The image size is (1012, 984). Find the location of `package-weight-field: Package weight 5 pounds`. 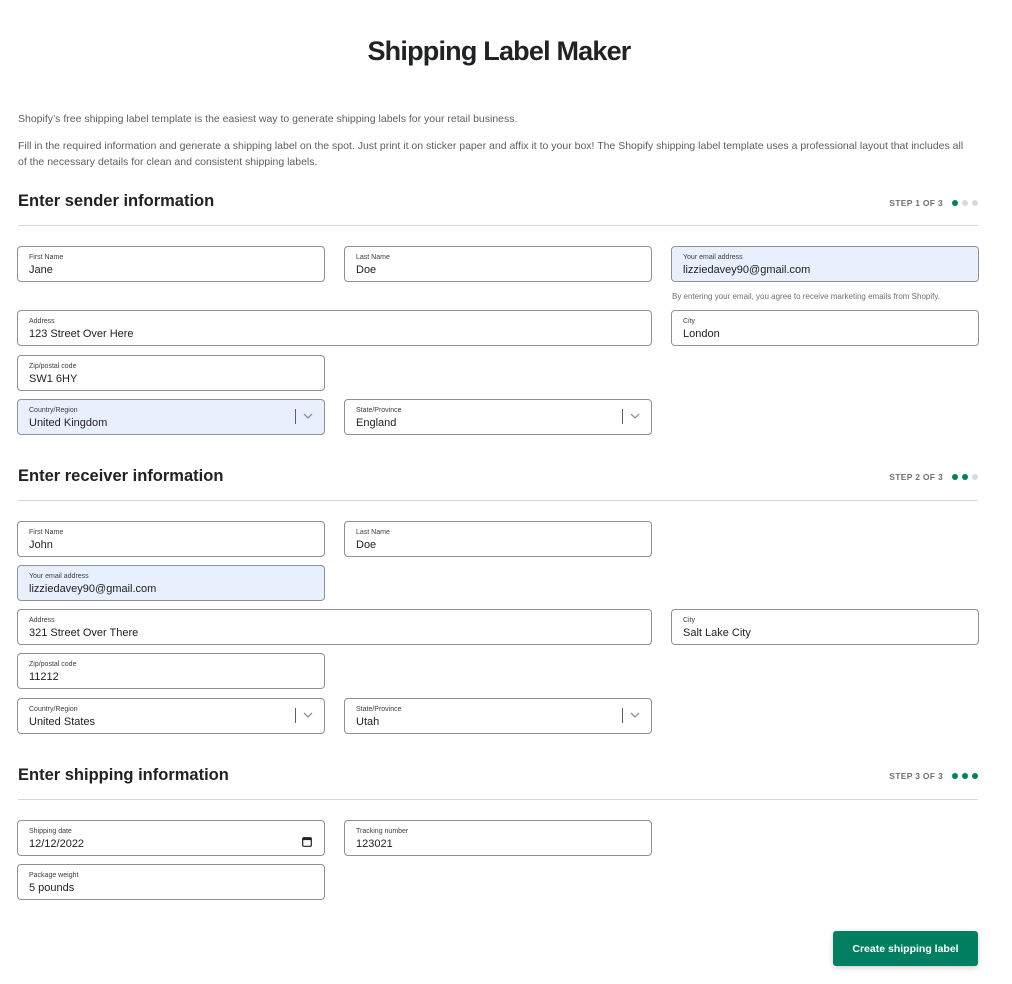

package-weight-field: Package weight 5 pounds is located at coordinates (171, 882).